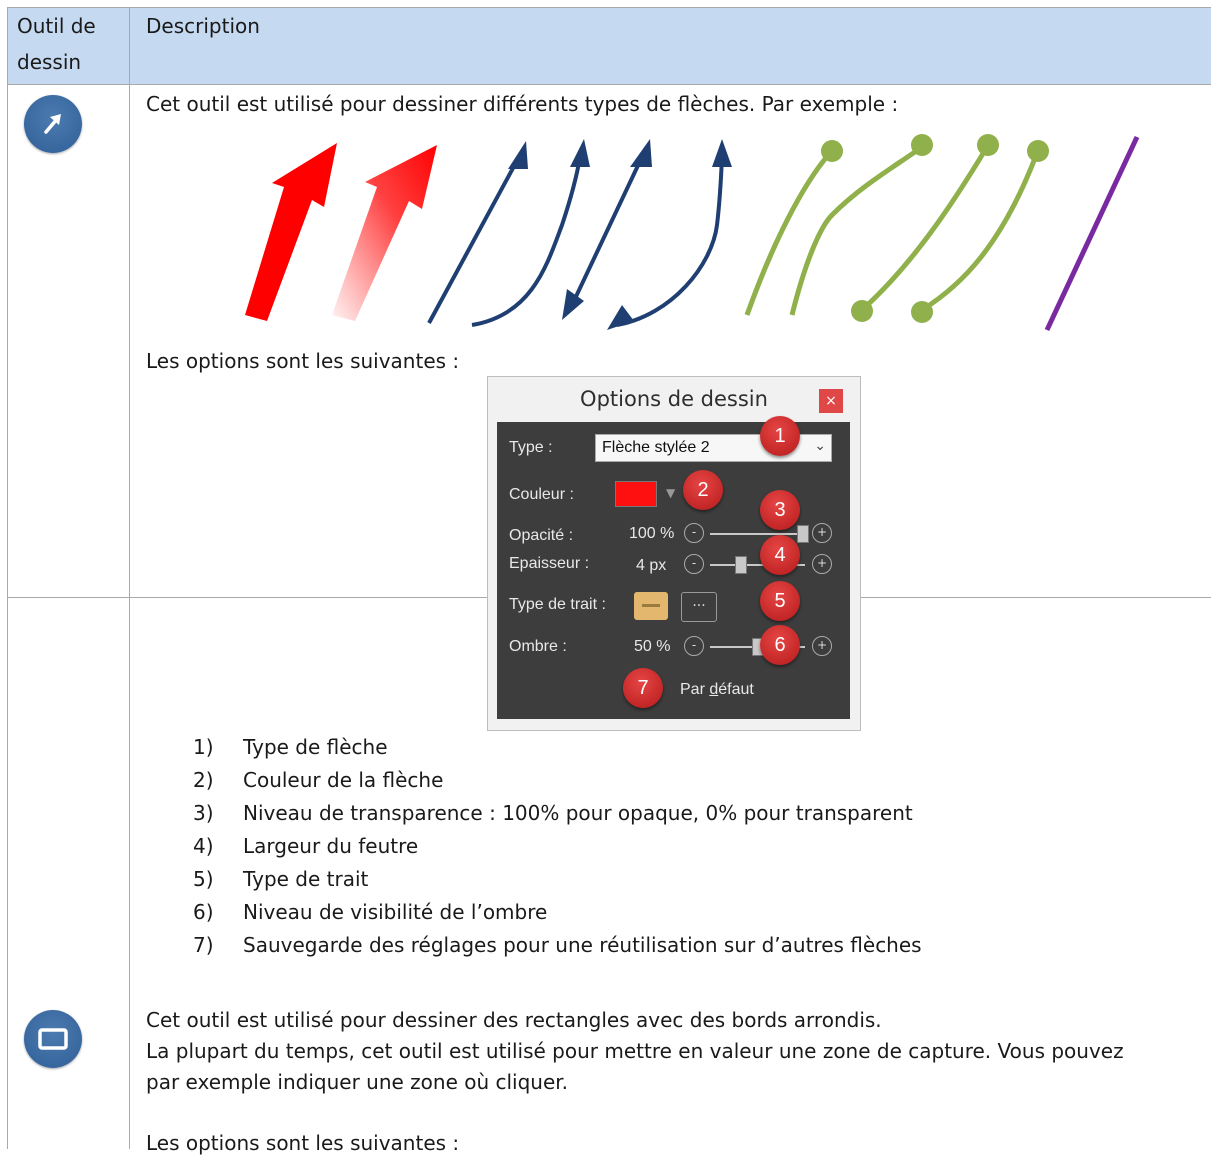  Describe the element at coordinates (652, 533) in the screenshot. I see `opacity-value: 100 %` at that location.